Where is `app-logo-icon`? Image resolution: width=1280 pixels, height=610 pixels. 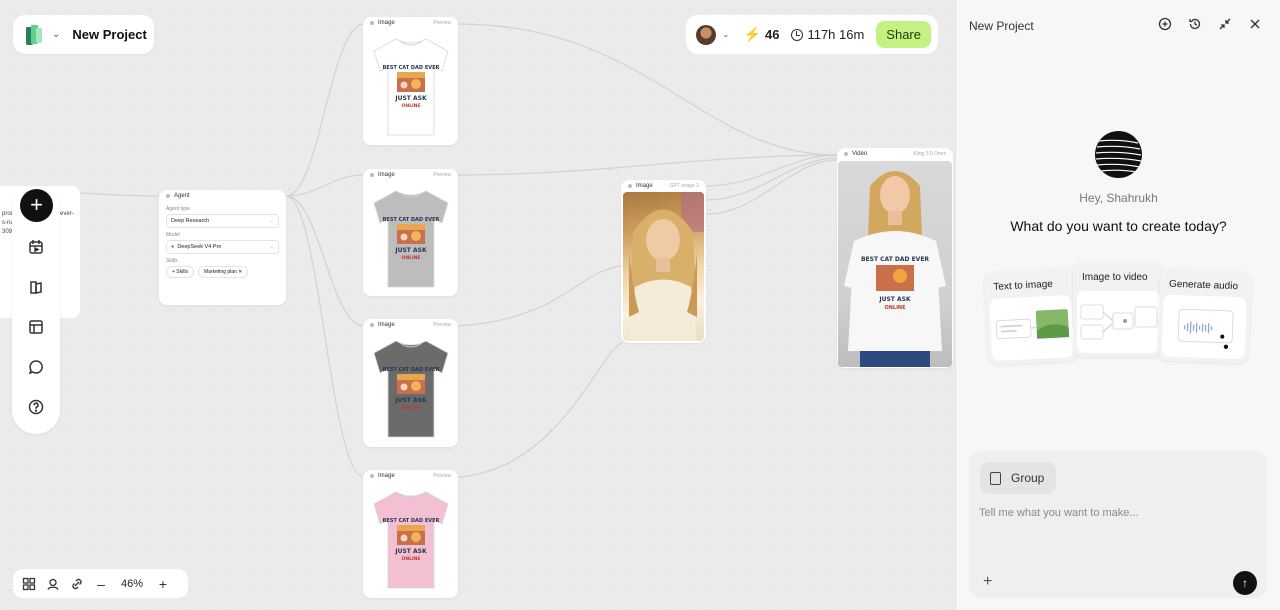
app-logo-icon is located at coordinates (34, 35).